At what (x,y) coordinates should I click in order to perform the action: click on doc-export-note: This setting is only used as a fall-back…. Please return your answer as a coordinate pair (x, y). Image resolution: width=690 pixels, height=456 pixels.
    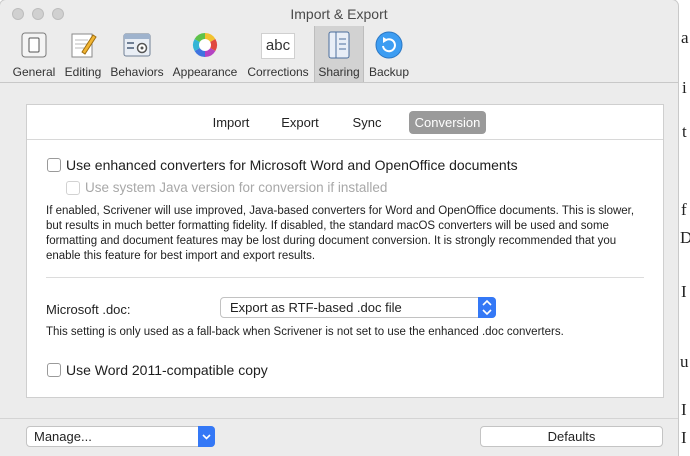
    Looking at the image, I should click on (305, 332).